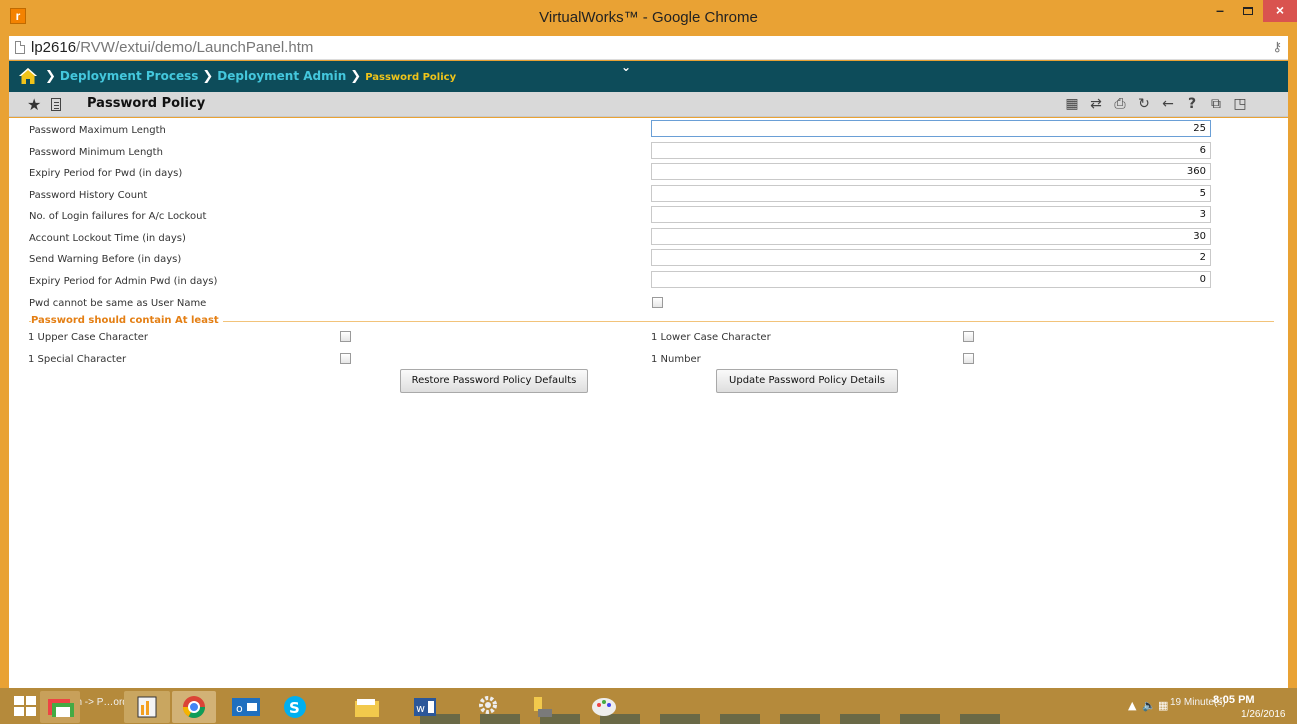 The width and height of the screenshot is (1297, 724). I want to click on lower-case-checkbox, so click(968, 336).